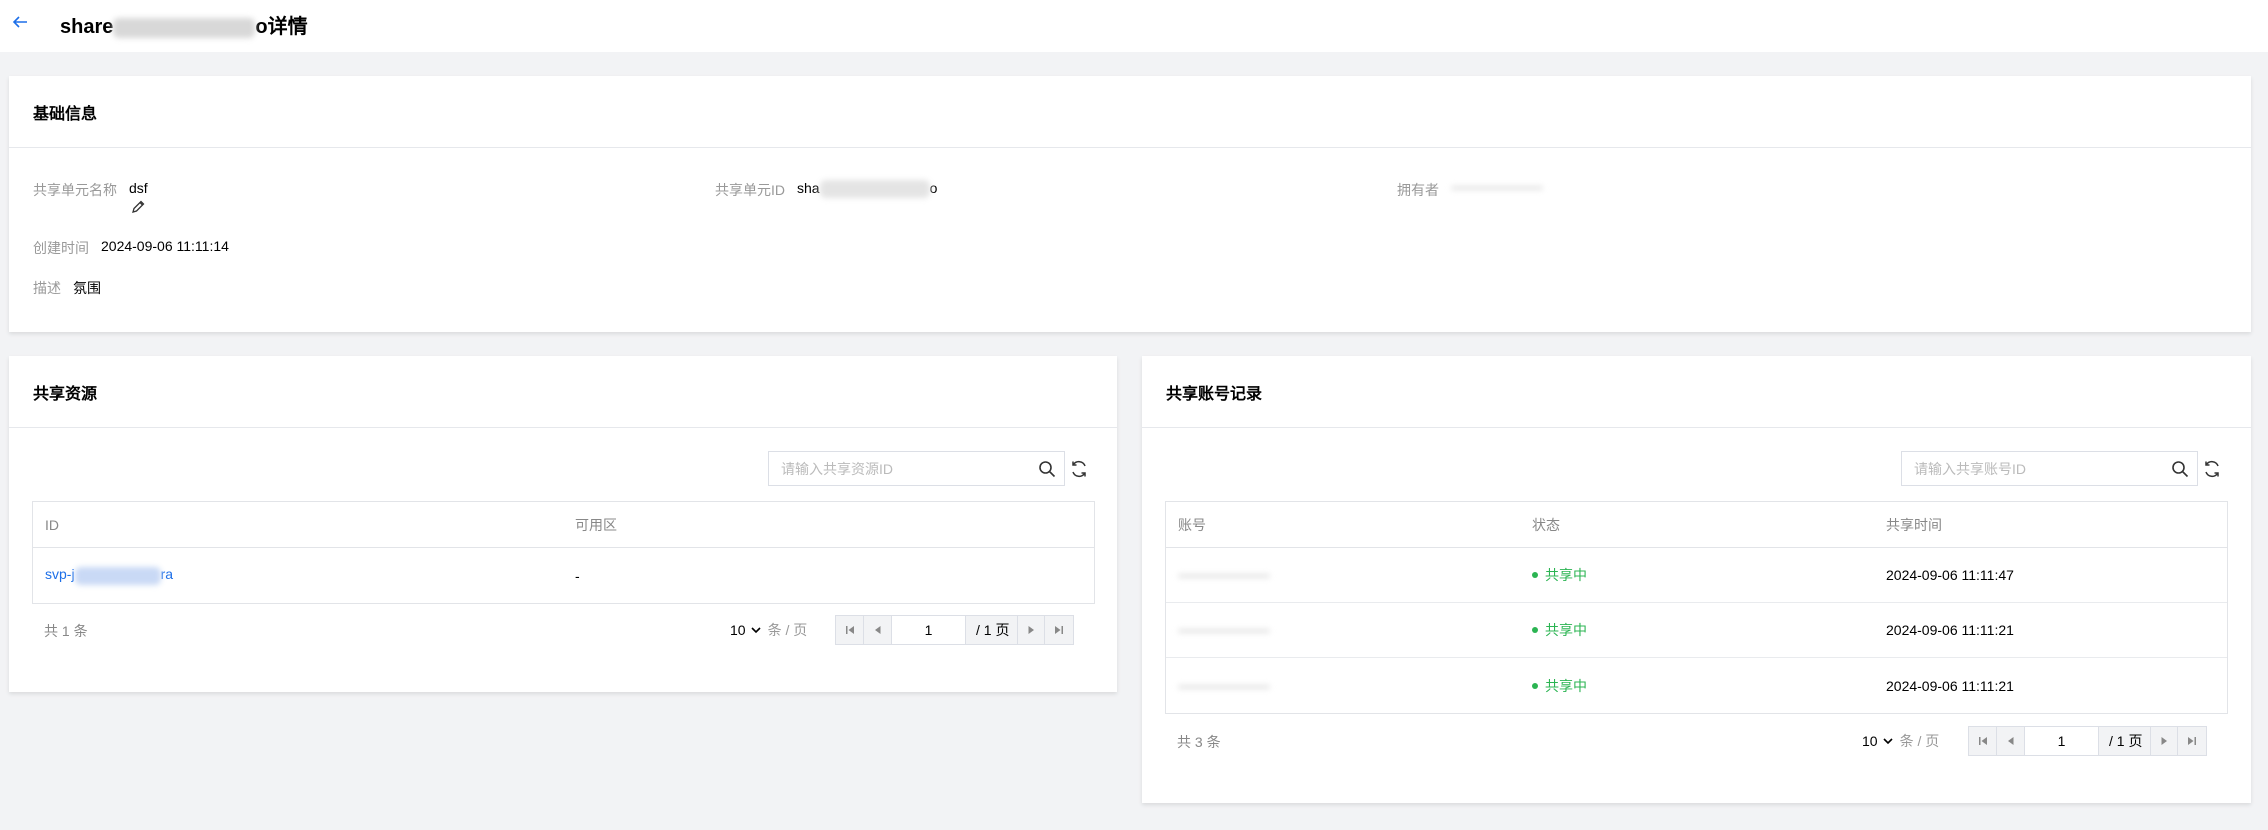  I want to click on resource-search-input, so click(901, 468).